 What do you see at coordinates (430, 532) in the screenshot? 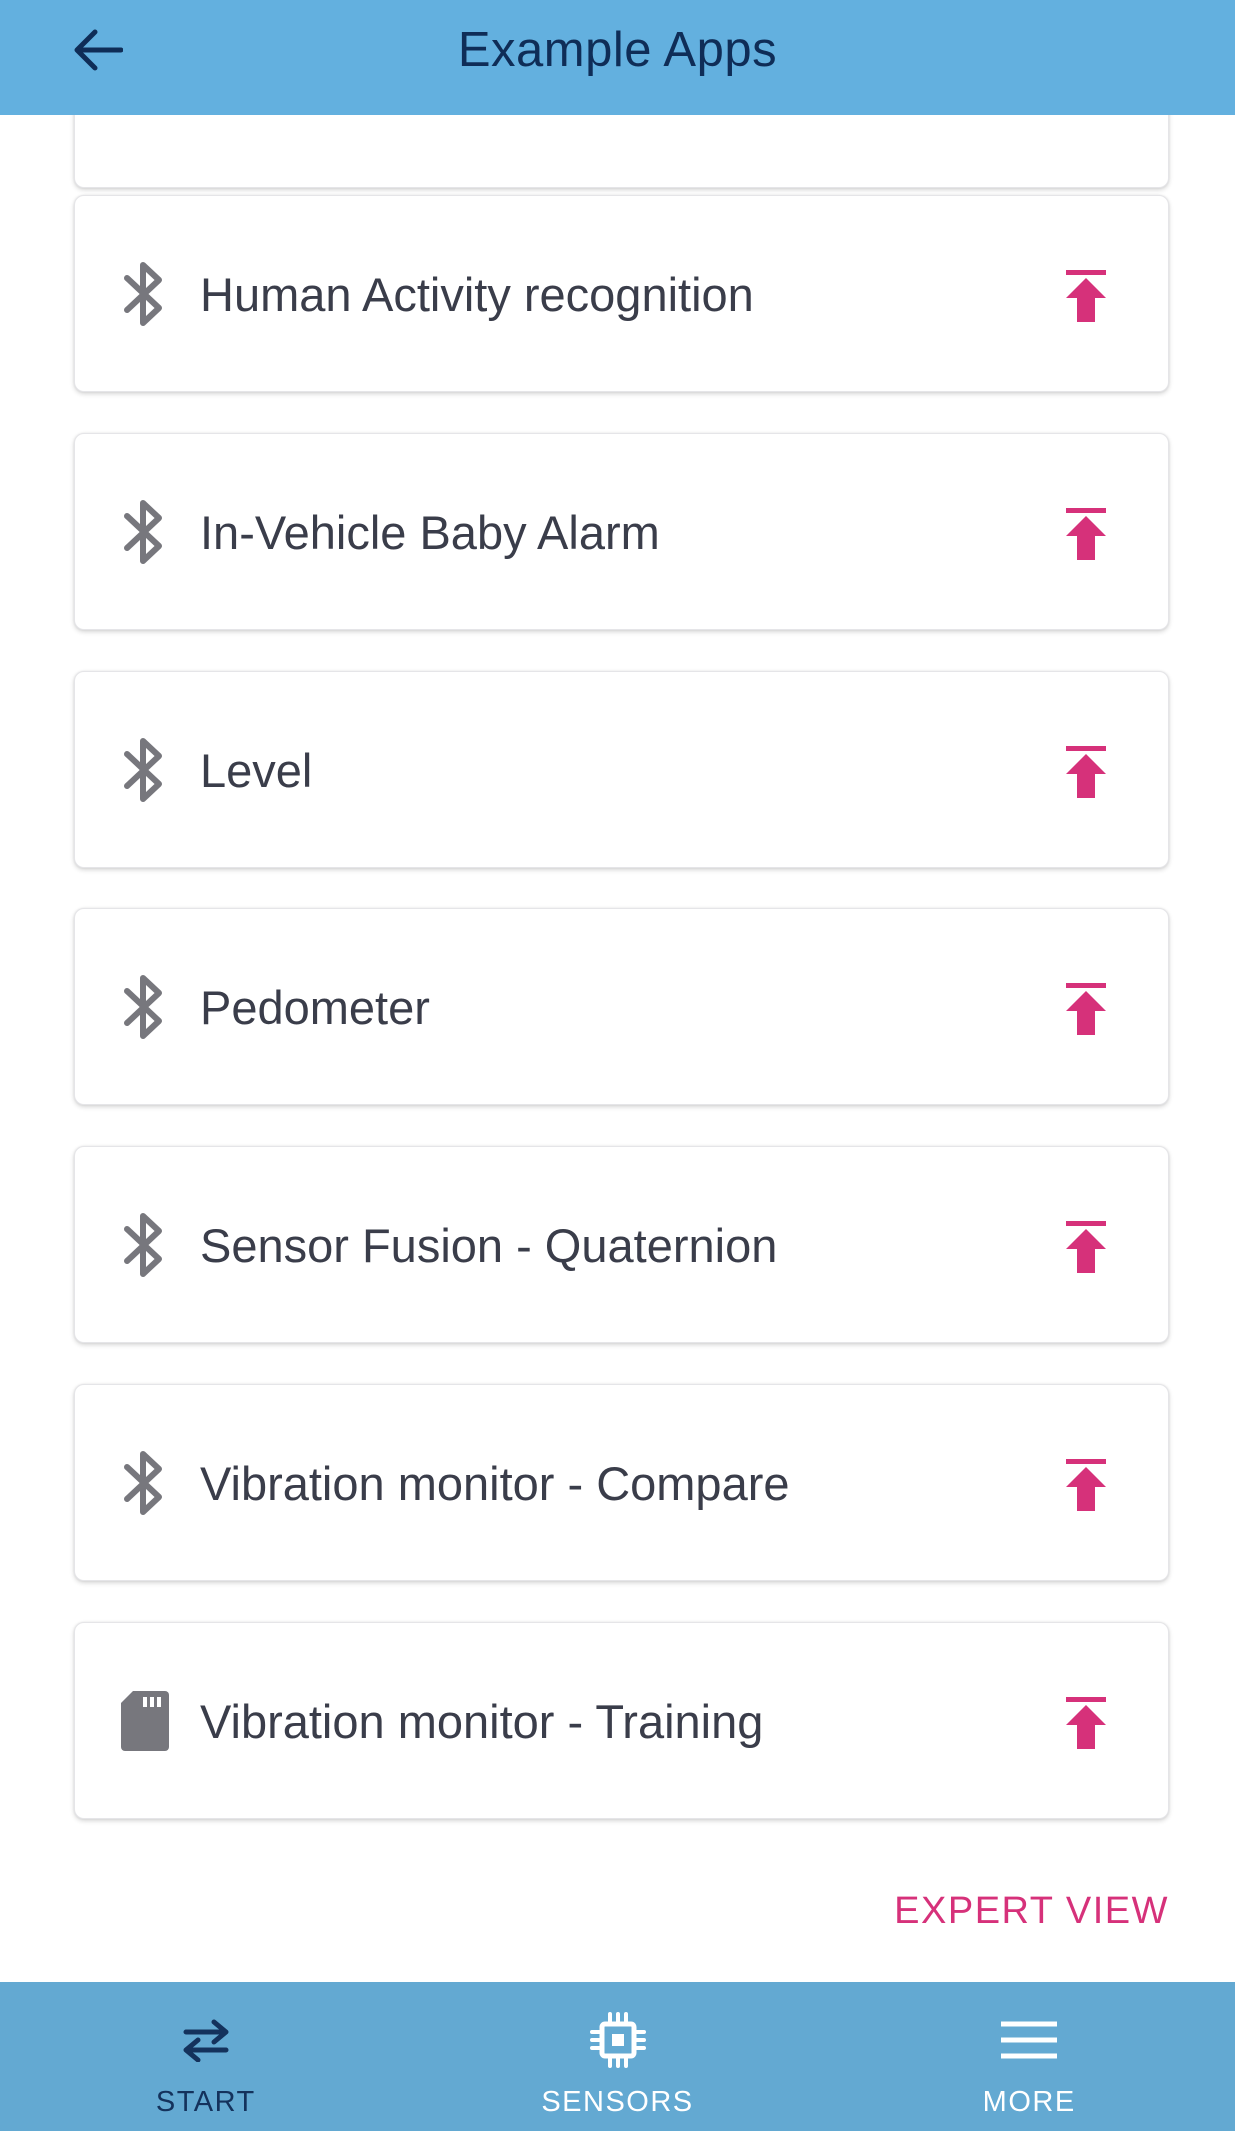
I see `app-card-label: In-Vehicle Baby Alarm` at bounding box center [430, 532].